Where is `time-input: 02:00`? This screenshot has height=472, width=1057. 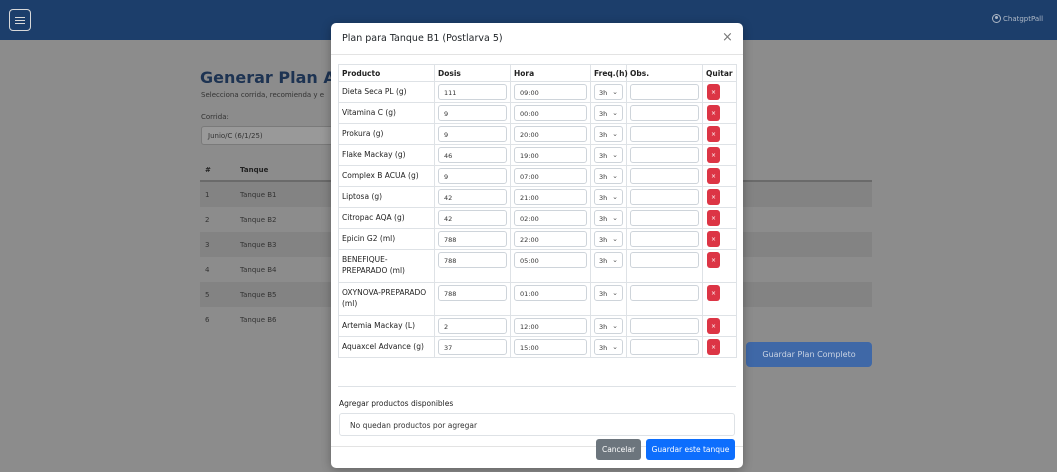 time-input: 02:00 is located at coordinates (550, 218).